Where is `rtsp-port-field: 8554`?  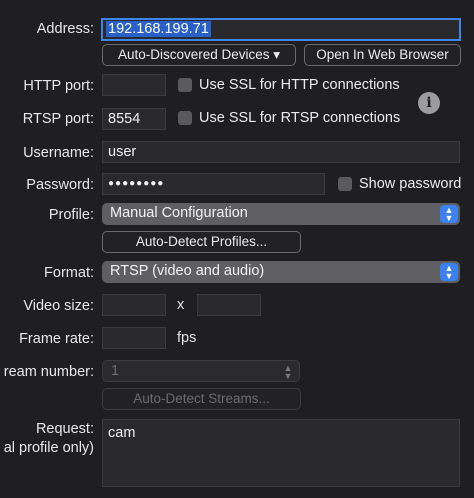 rtsp-port-field: 8554 is located at coordinates (134, 119).